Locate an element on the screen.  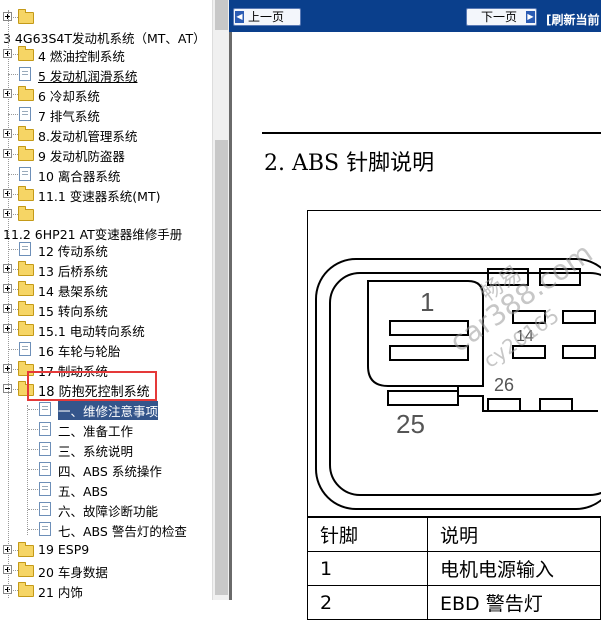
tree-item: 六、故障诊断功能 is located at coordinates (106, 509).